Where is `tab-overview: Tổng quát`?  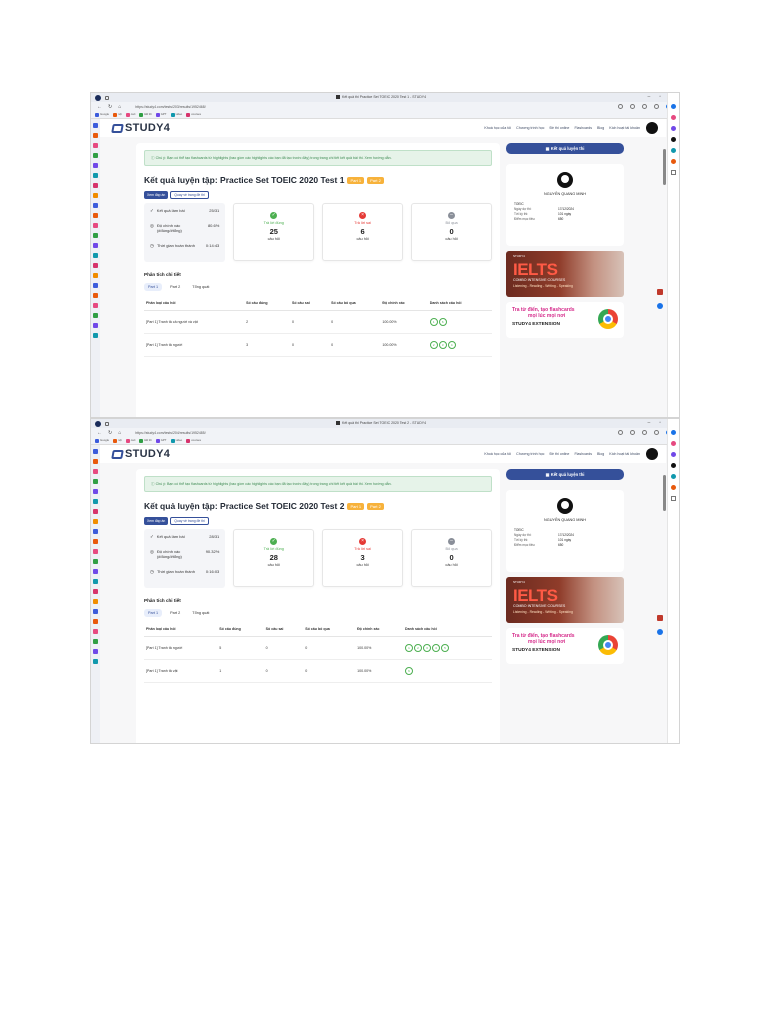
tab-overview: Tổng quát is located at coordinates (200, 613).